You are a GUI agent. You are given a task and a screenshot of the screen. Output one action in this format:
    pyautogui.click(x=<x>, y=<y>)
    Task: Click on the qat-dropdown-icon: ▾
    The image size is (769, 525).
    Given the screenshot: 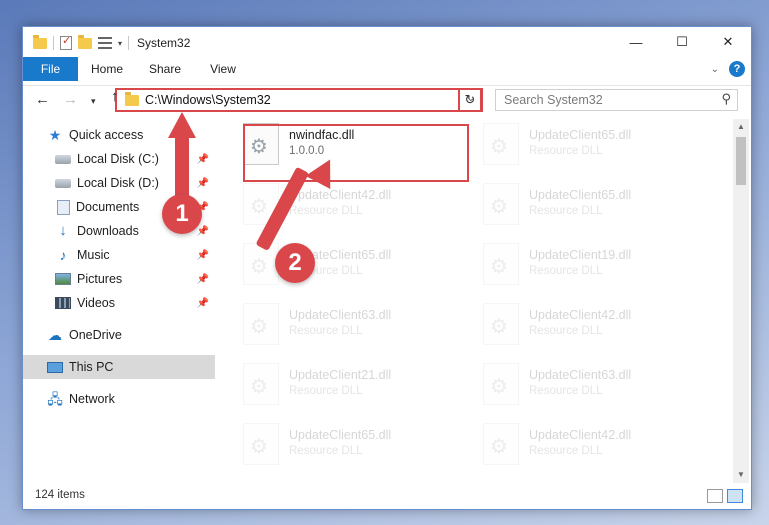 What is the action you would take?
    pyautogui.click(x=120, y=43)
    